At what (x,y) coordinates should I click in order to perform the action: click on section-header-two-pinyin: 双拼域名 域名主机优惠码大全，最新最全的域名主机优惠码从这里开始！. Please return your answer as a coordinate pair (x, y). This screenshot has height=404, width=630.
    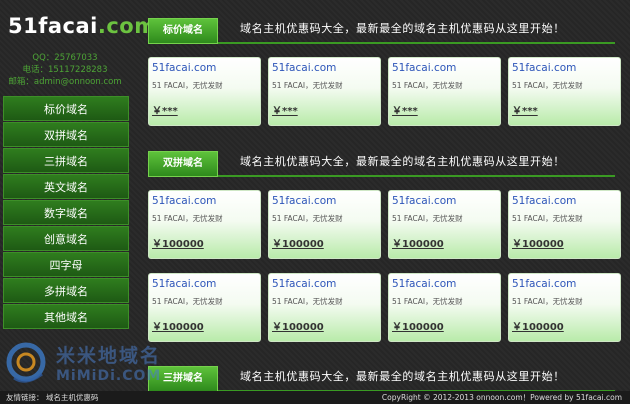
    Looking at the image, I should click on (381, 163).